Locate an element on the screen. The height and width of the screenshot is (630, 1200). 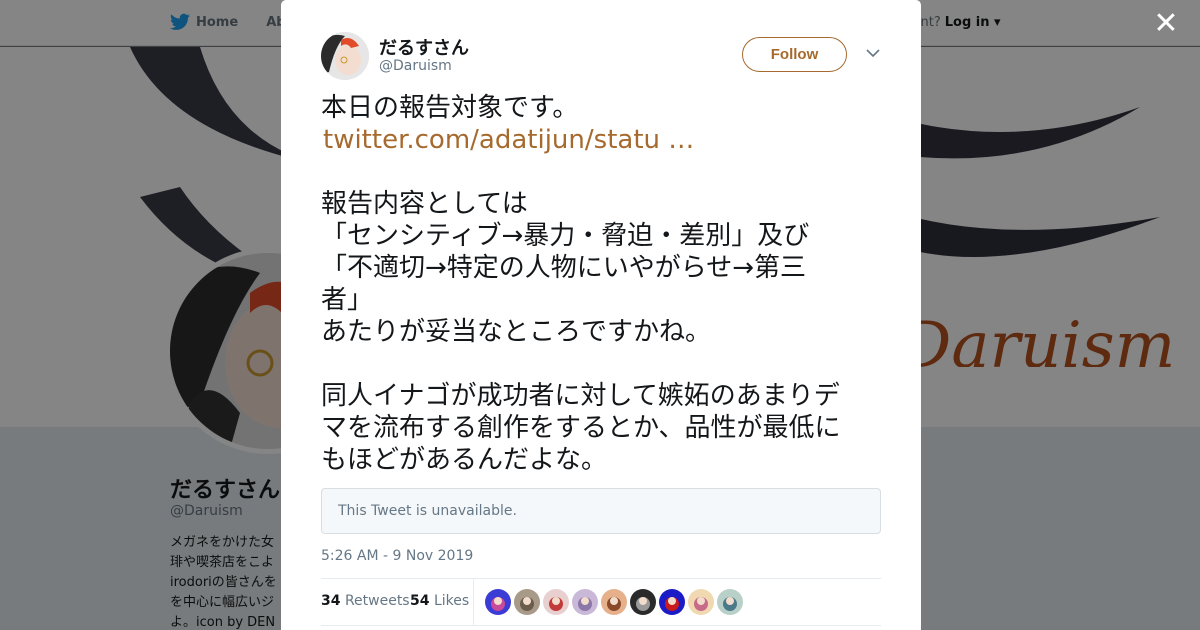
liker-avatars is located at coordinates (614, 602).